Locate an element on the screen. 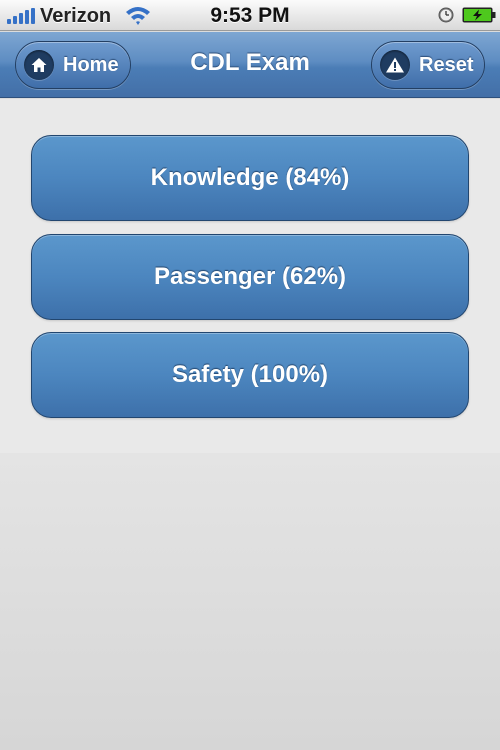  quiz-button-label: Knowledge (84%) is located at coordinates (250, 177).